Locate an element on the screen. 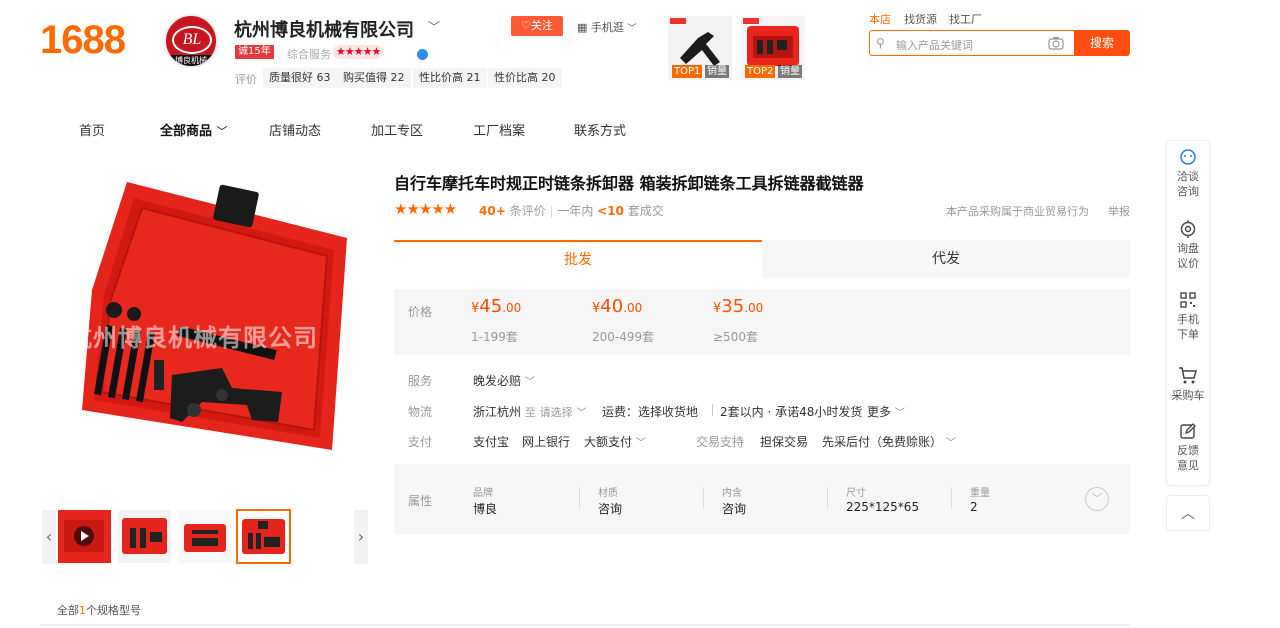 Image resolution: width=1280 pixels, height=628 pixels. qrcode-icon is located at coordinates (1188, 300).